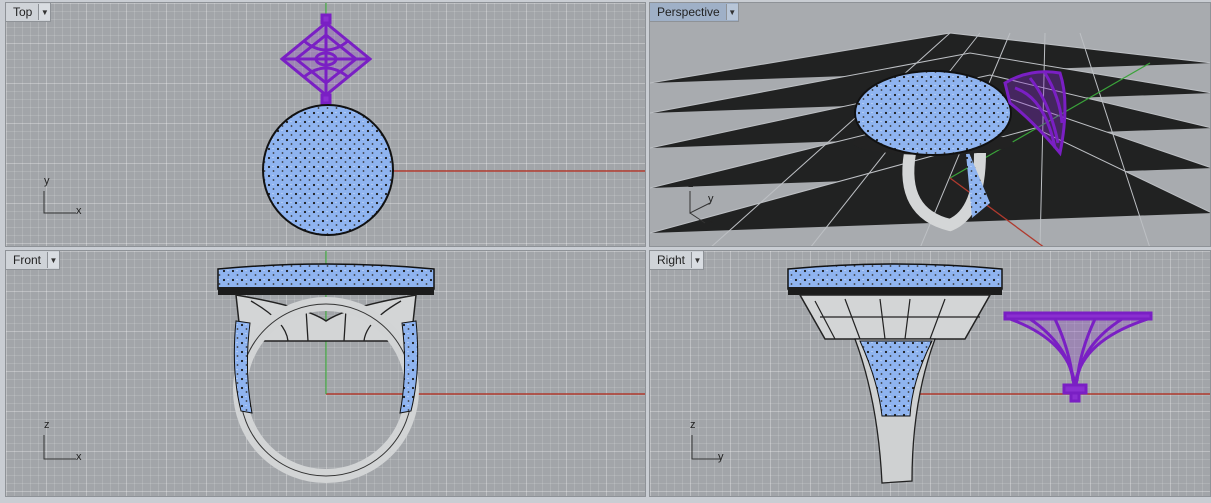  I want to click on front-bezel, so click(326, 291).